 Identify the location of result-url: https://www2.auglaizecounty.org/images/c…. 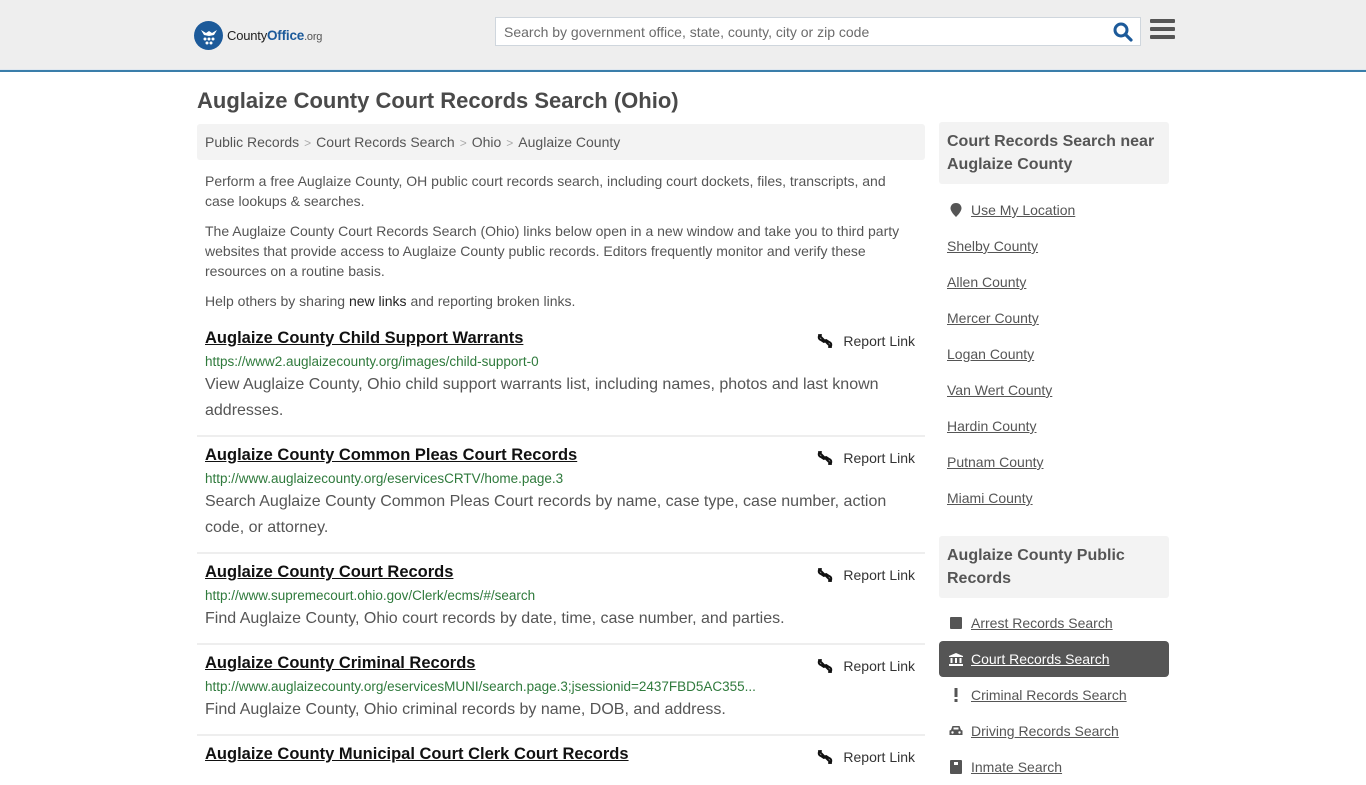
(372, 361).